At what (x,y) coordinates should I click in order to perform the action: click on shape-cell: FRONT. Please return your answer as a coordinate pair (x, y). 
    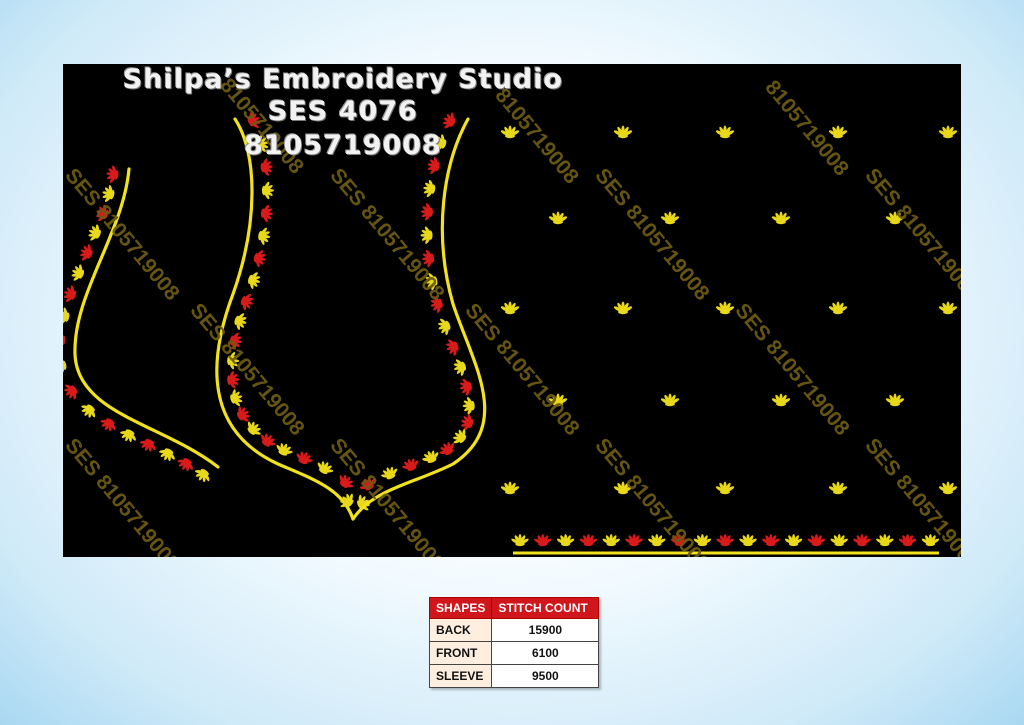
    Looking at the image, I should click on (460, 653).